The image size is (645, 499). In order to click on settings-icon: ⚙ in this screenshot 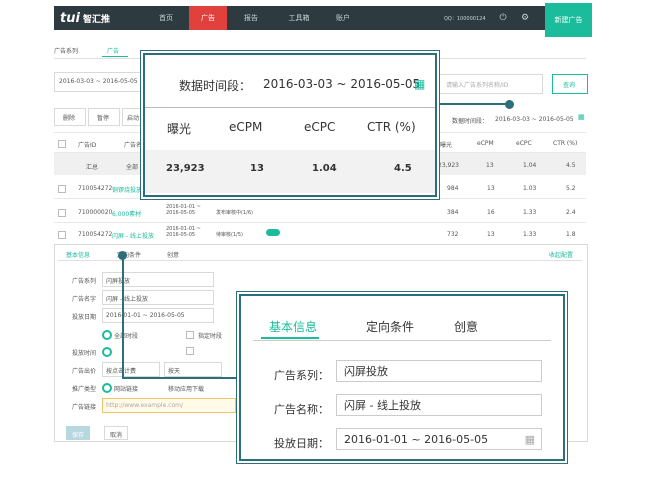, I will do `click(525, 18)`.